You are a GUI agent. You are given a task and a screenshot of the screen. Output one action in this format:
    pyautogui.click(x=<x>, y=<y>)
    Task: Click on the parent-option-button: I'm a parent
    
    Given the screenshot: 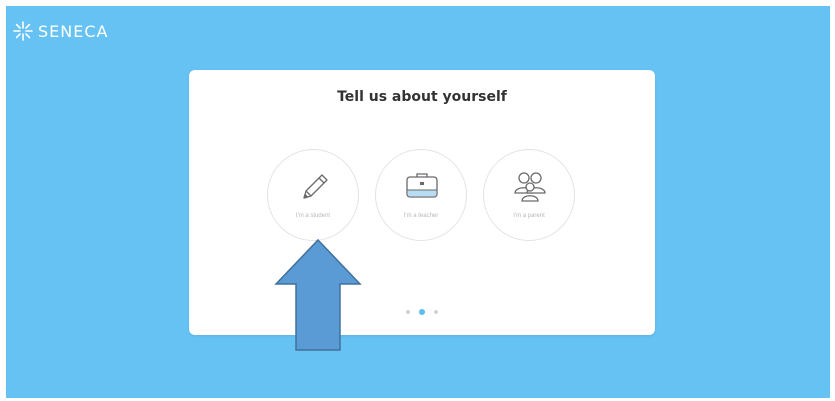 What is the action you would take?
    pyautogui.click(x=529, y=195)
    